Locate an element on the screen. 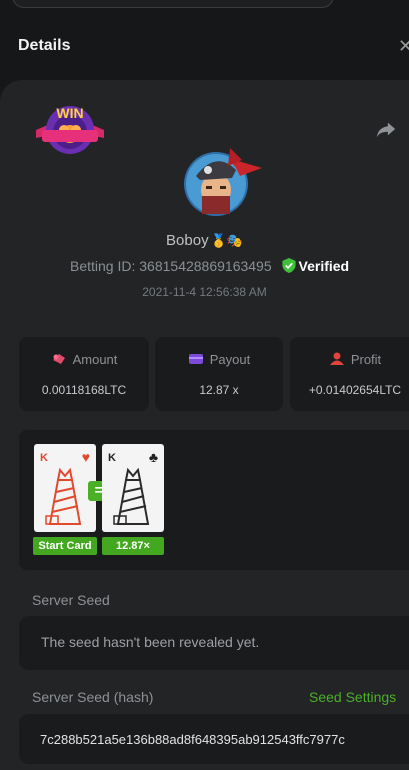  club-suit-icon: ♣ is located at coordinates (153, 457).